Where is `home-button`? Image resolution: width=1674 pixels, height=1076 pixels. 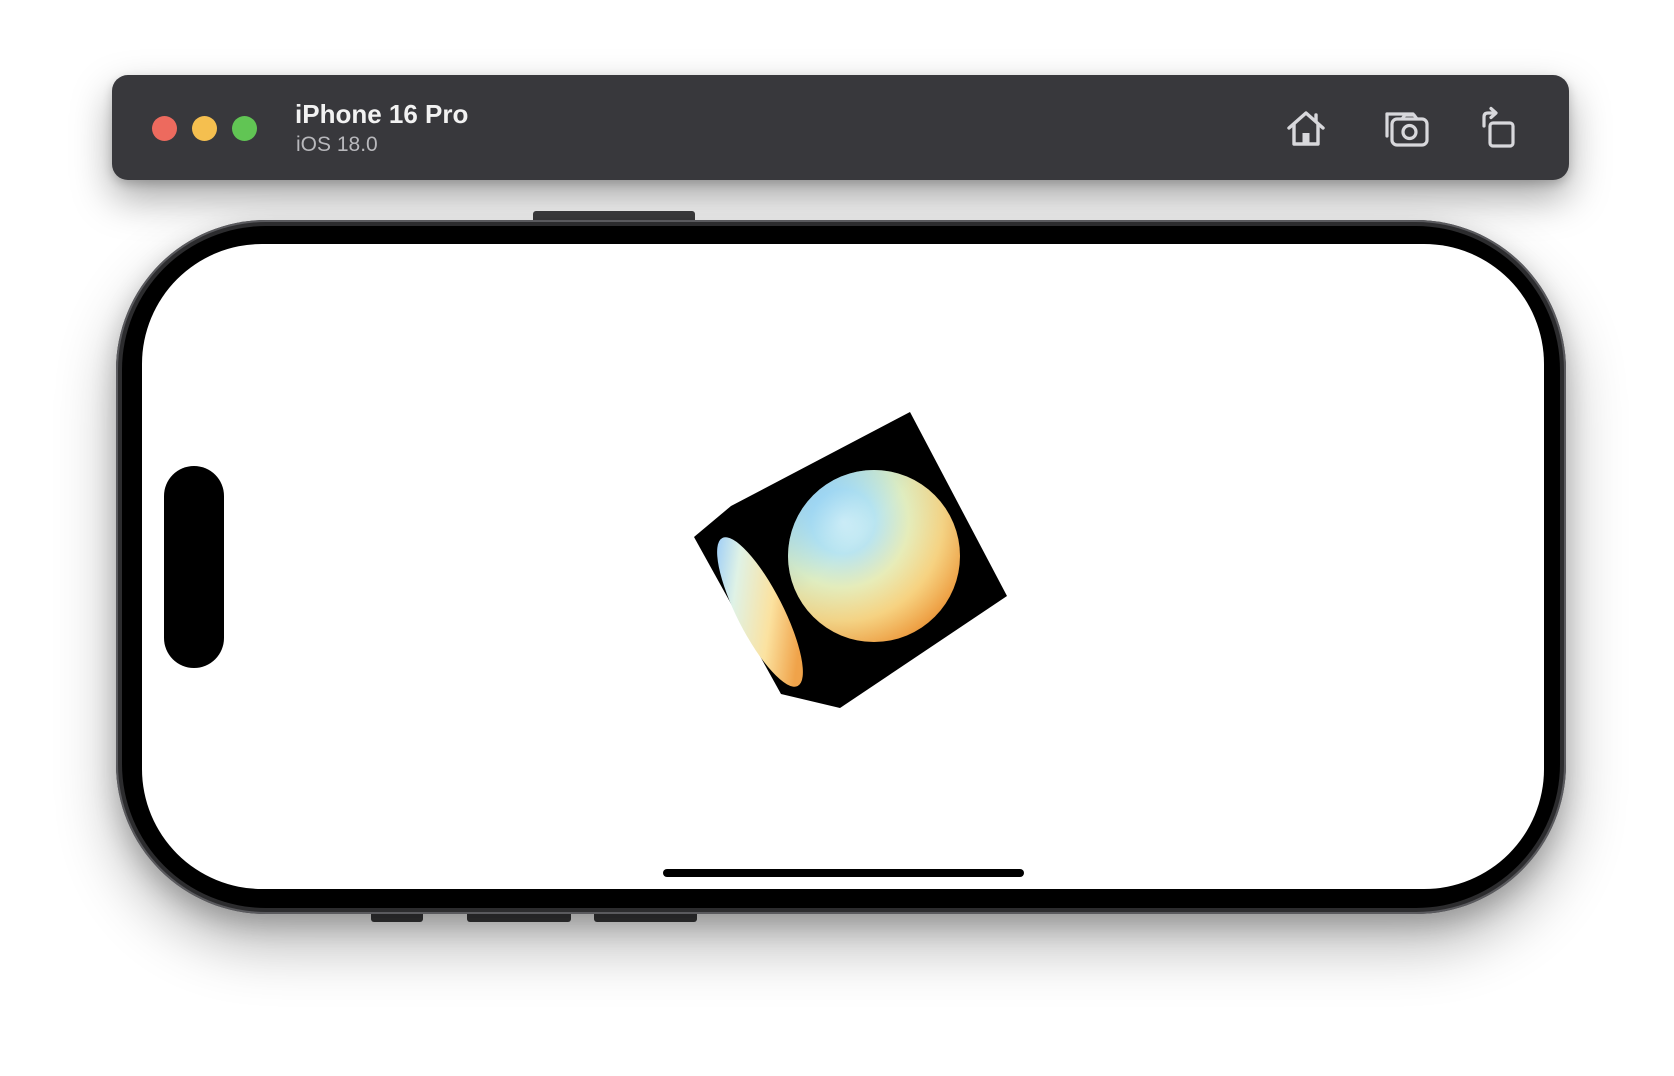 home-button is located at coordinates (1306, 128).